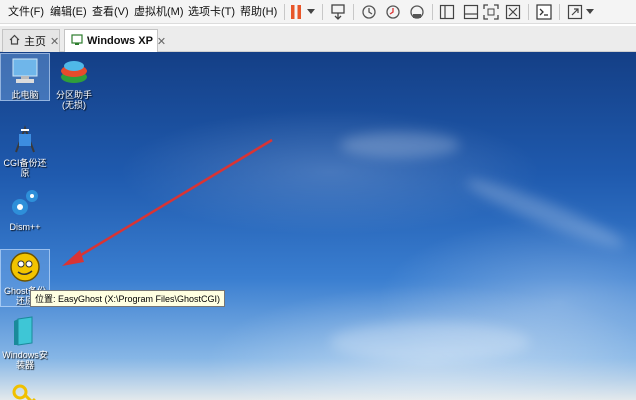 The width and height of the screenshot is (636, 400). Describe the element at coordinates (110, 12) in the screenshot. I see `menu-view: 查看(V)` at that location.